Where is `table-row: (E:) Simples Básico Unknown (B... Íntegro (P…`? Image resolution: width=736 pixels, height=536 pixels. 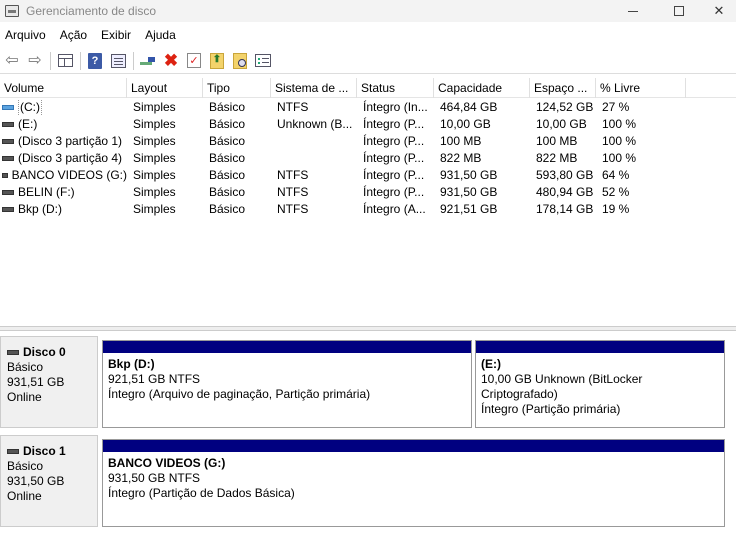
table-row: (E:) Simples Básico Unknown (B... Íntegro (P… is located at coordinates (368, 124).